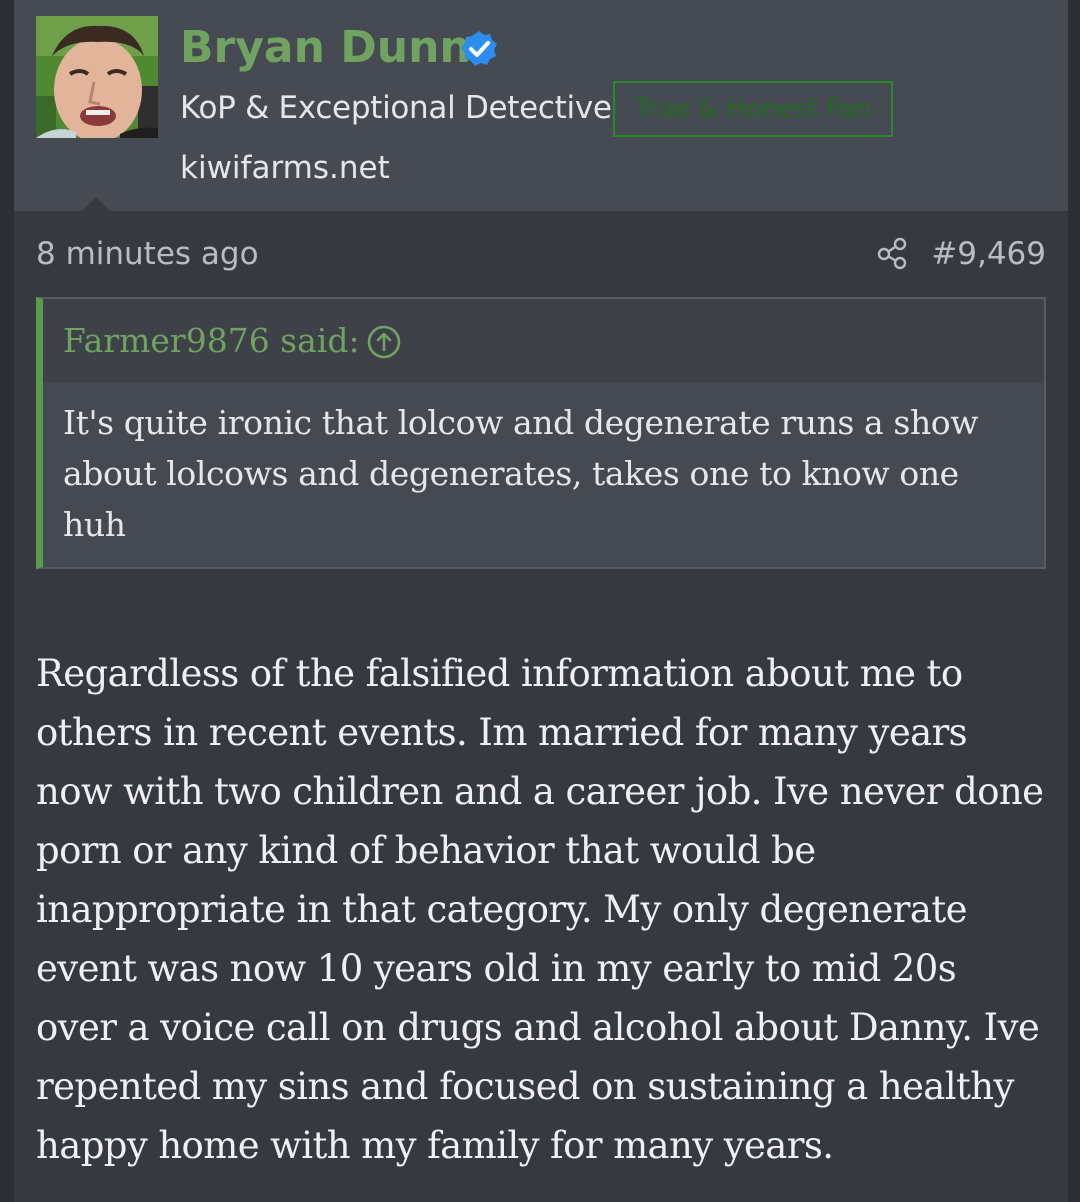  What do you see at coordinates (96, 204) in the screenshot?
I see `header-pointer` at bounding box center [96, 204].